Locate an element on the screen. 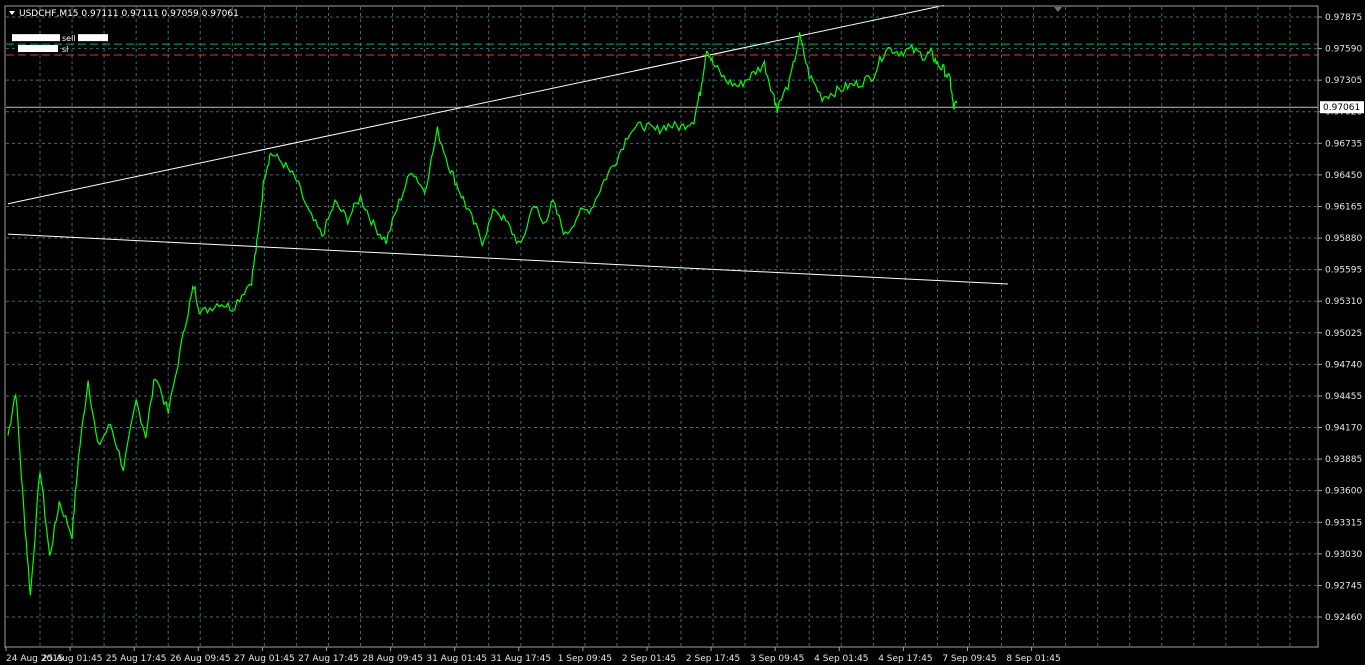  order-label-sl: sl is located at coordinates (65, 49).